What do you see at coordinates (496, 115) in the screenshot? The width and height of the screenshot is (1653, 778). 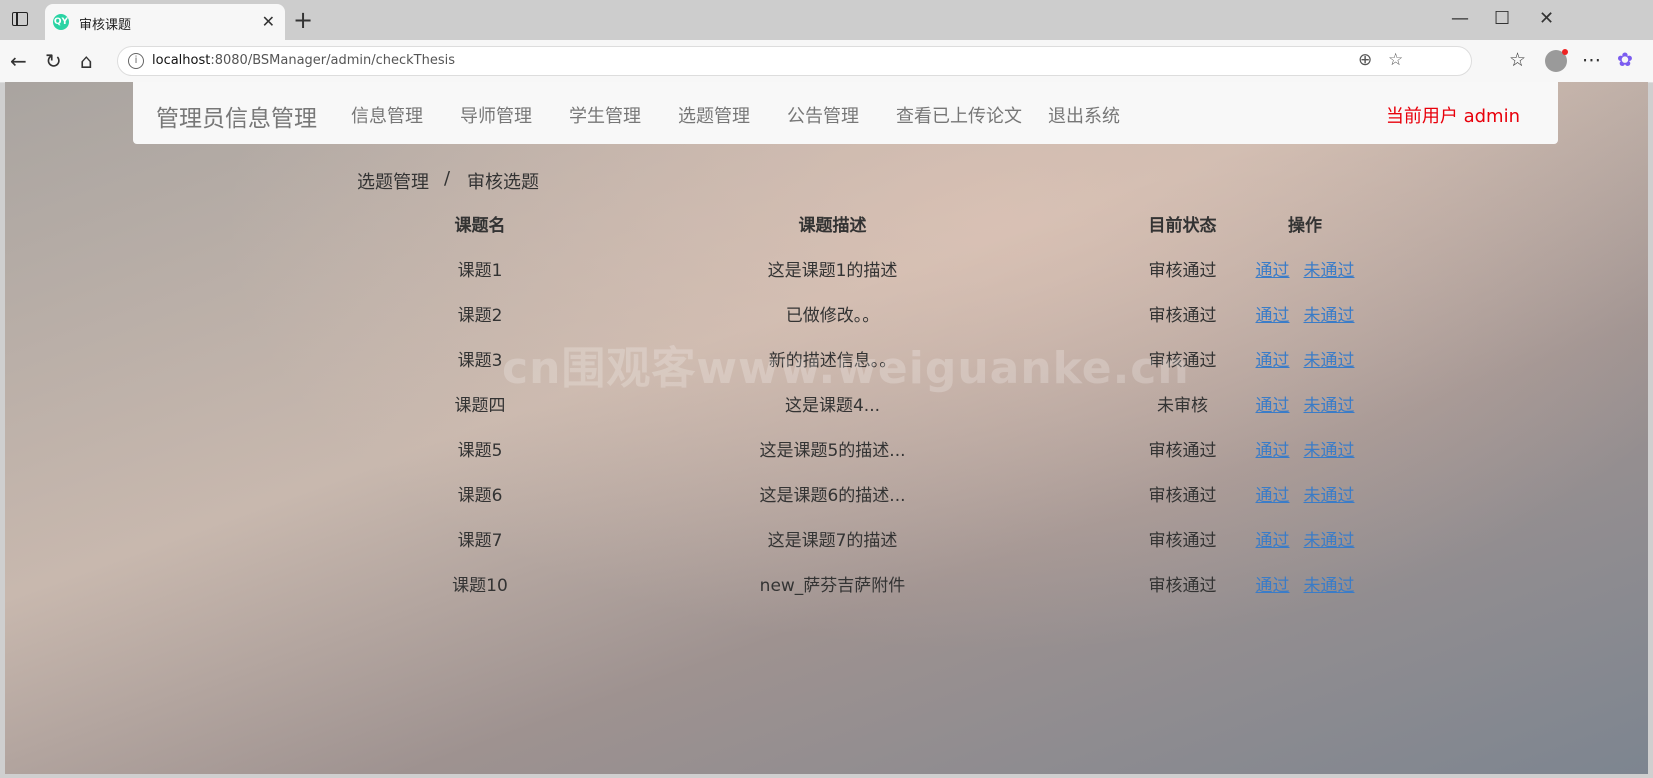 I see `nav-tutor-management: 导师管理` at bounding box center [496, 115].